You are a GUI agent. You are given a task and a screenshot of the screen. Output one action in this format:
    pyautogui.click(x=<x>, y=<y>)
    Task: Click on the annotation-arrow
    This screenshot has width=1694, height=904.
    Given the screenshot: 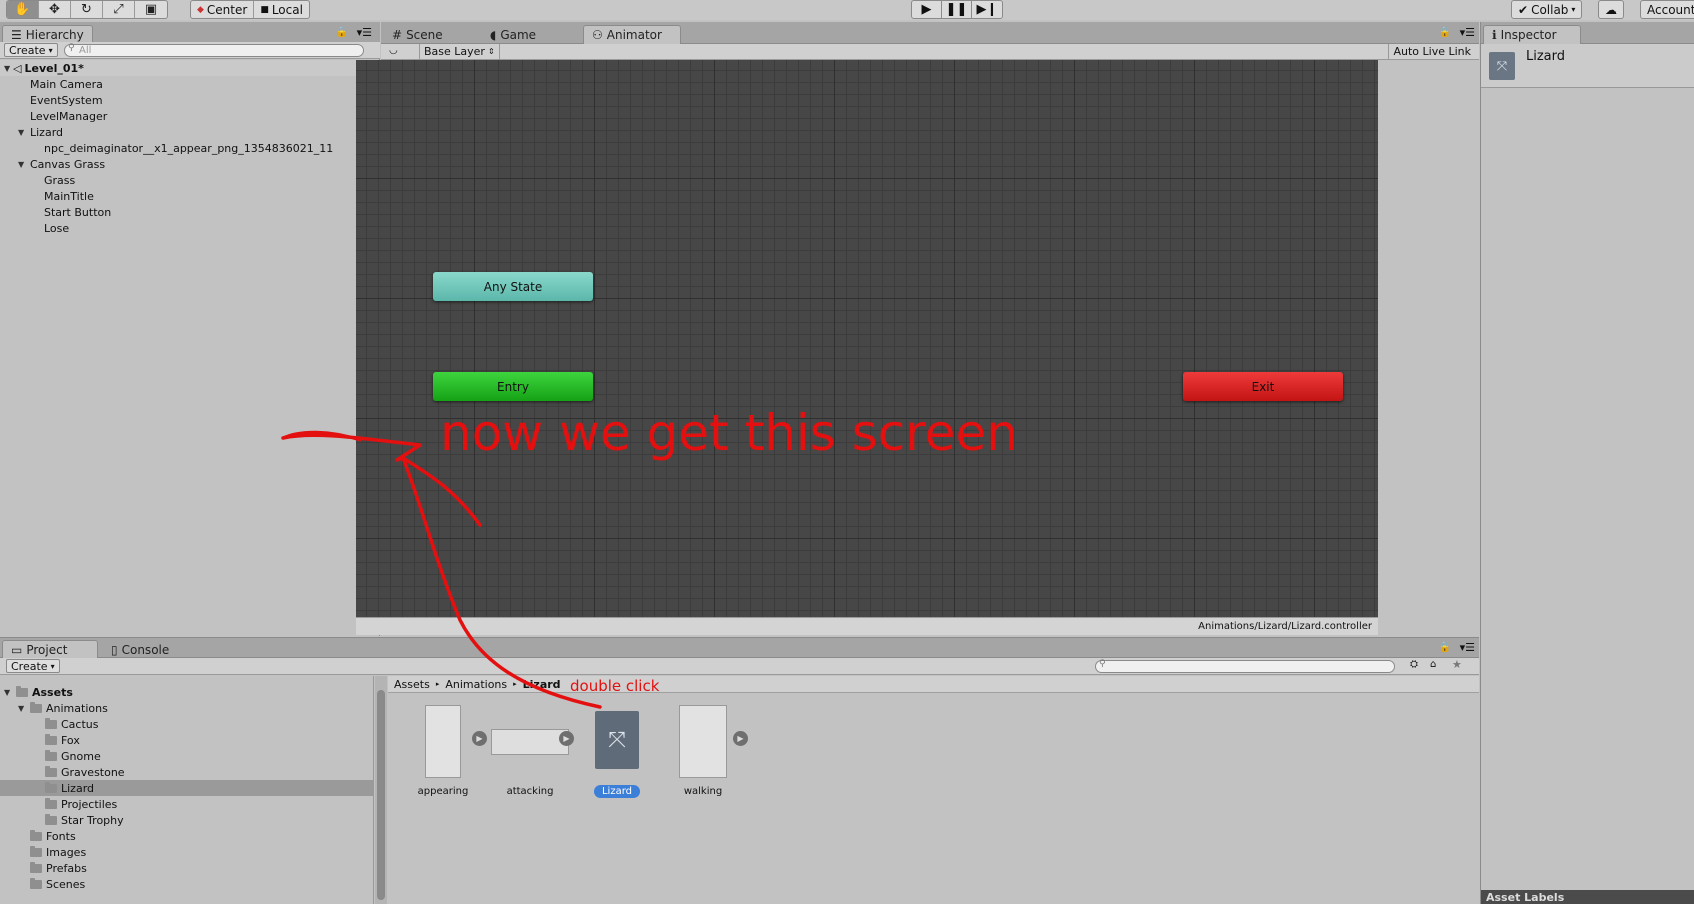 What is the action you would take?
    pyautogui.click(x=441, y=571)
    